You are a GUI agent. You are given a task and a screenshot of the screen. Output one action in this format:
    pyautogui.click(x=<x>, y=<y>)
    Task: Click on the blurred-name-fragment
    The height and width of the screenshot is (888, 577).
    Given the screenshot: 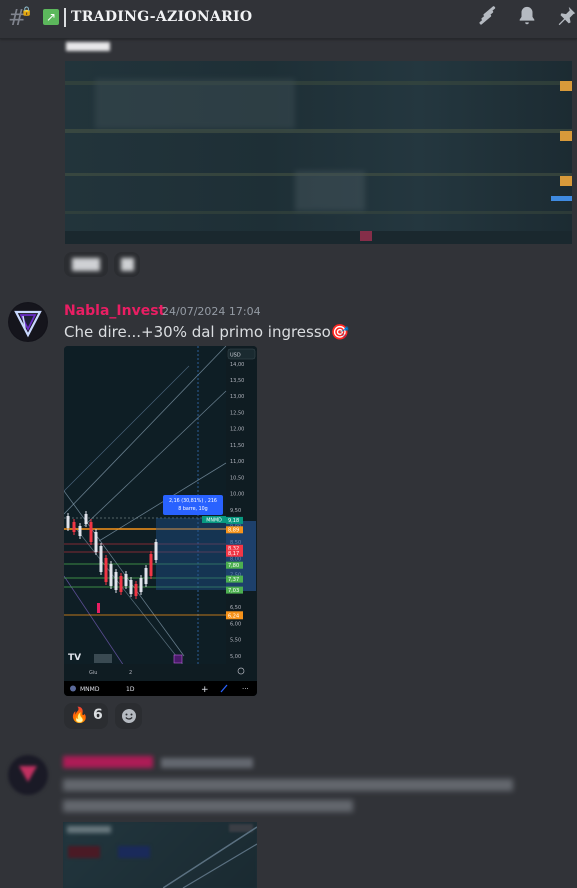 What is the action you would take?
    pyautogui.click(x=88, y=46)
    